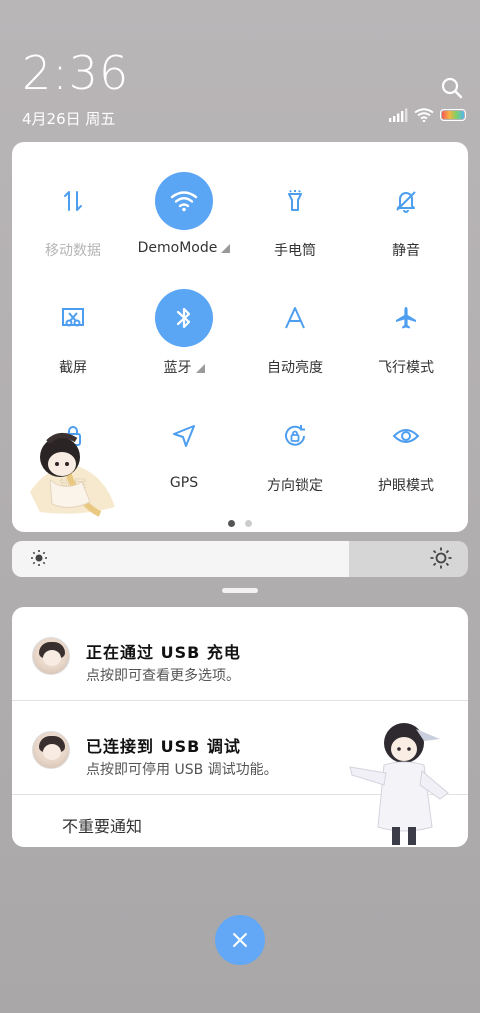  I want to click on tile-label: 护眼模式, so click(406, 486).